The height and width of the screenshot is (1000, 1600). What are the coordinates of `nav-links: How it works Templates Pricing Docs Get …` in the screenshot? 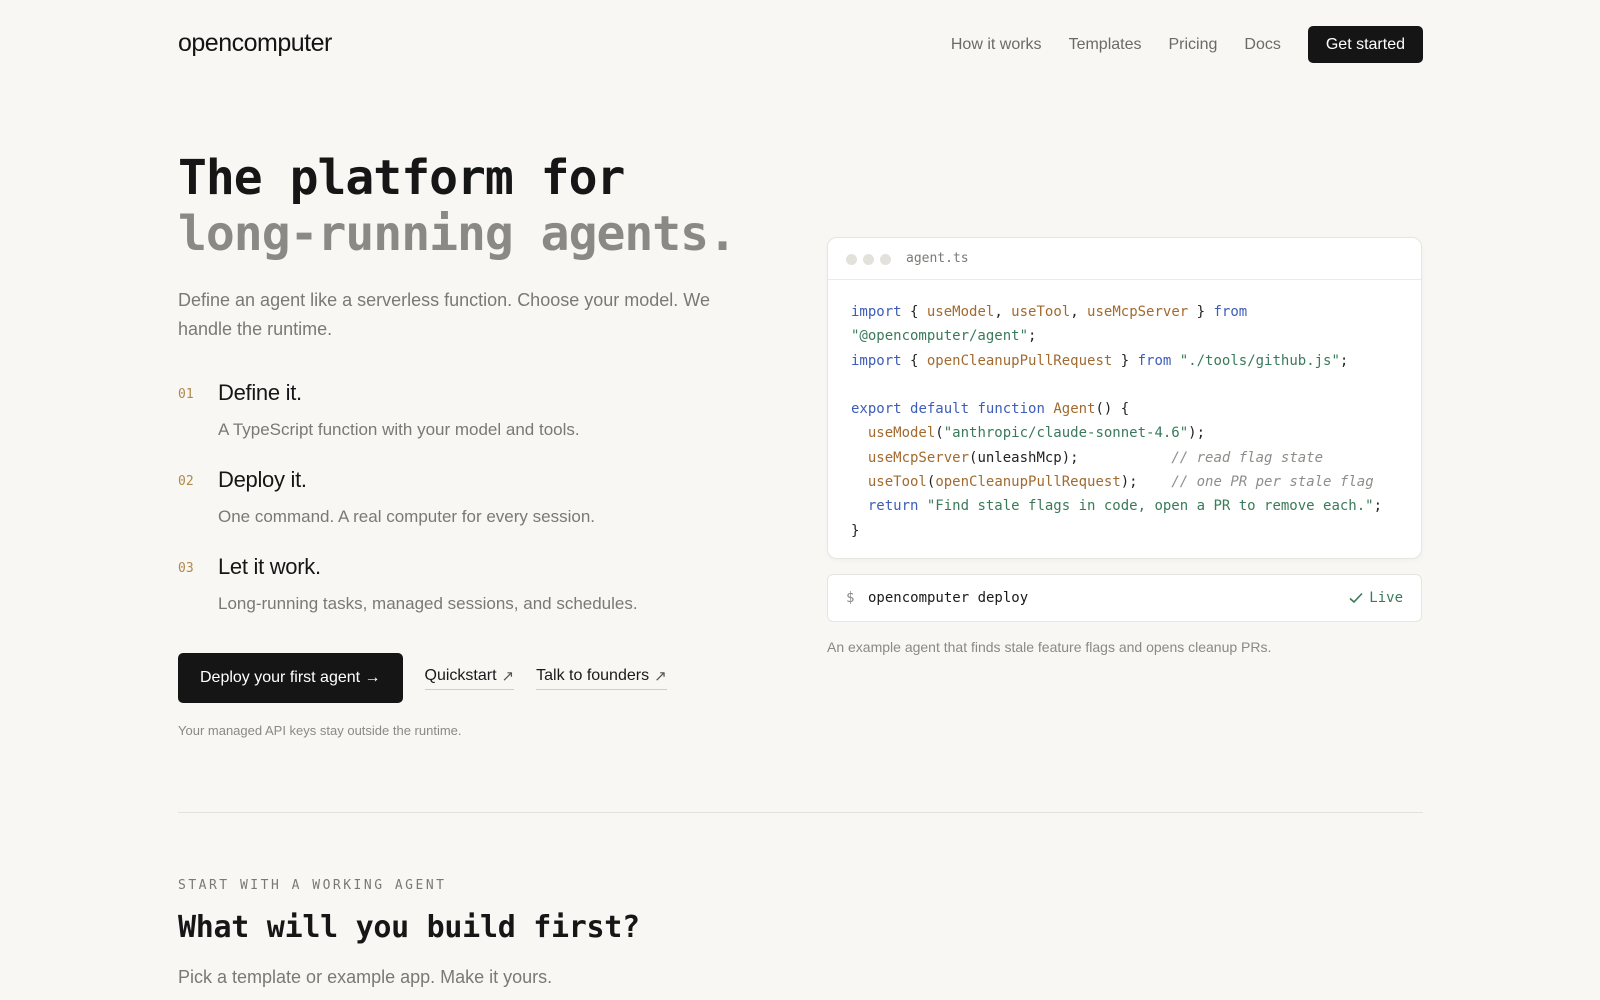 It's located at (1187, 44).